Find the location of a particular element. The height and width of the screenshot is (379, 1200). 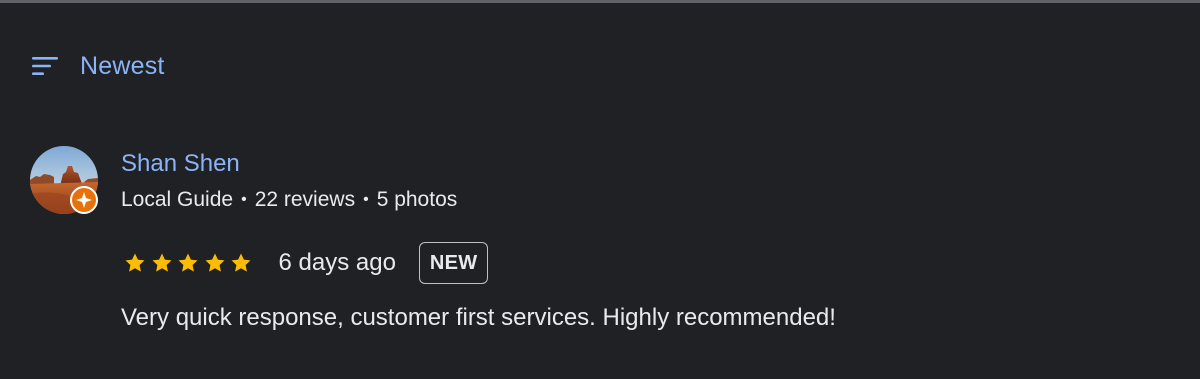

new-badge: NEW is located at coordinates (453, 263).